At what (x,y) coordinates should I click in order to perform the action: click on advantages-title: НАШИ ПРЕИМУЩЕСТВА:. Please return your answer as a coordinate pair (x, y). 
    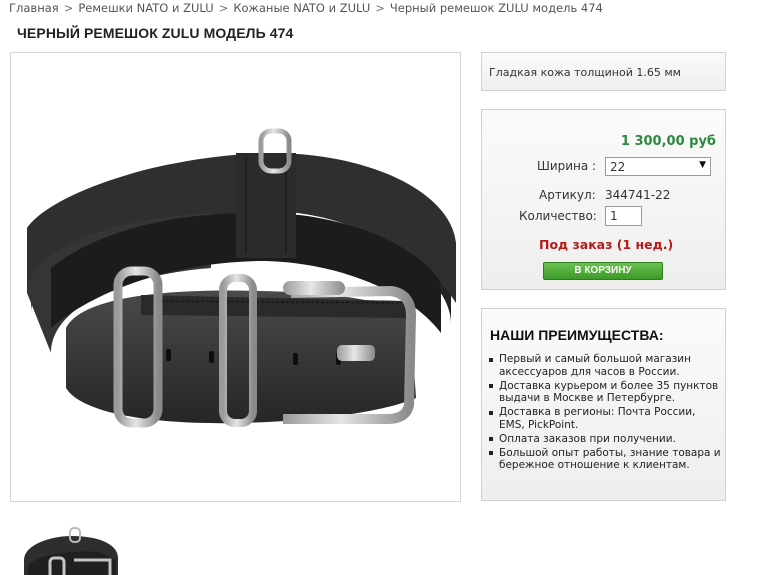
    Looking at the image, I should click on (577, 335).